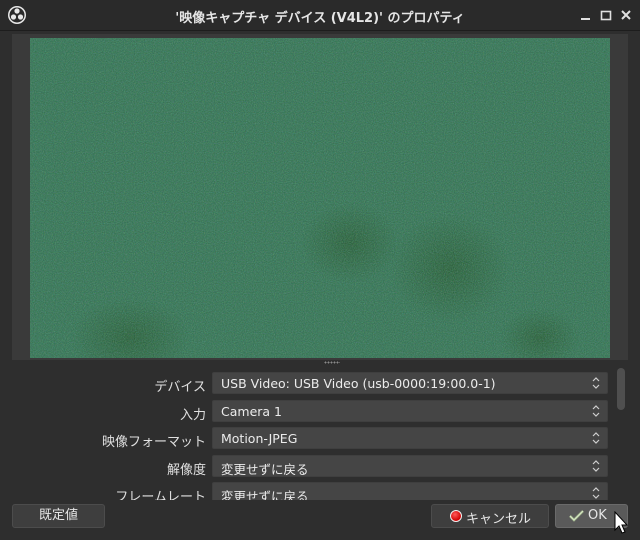 Image resolution: width=640 pixels, height=540 pixels. I want to click on window-title: '映像キャプチャ デバイス (V4L2)' のプロパティ, so click(320, 18).